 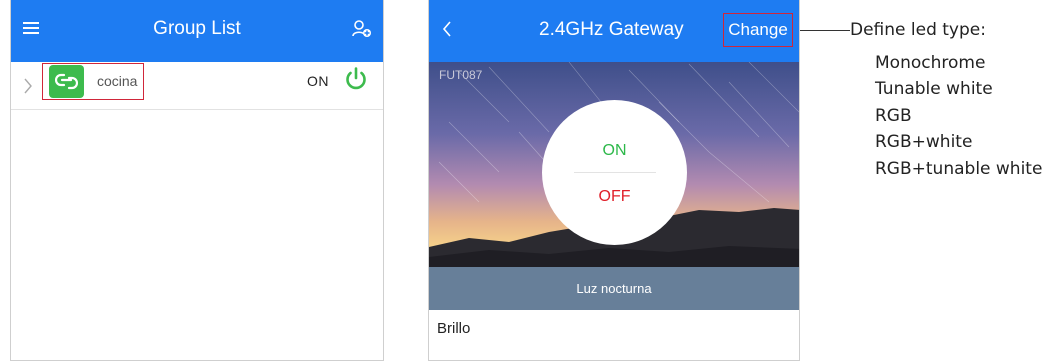 What do you see at coordinates (197, 86) in the screenshot?
I see `list-item: cocina ON` at bounding box center [197, 86].